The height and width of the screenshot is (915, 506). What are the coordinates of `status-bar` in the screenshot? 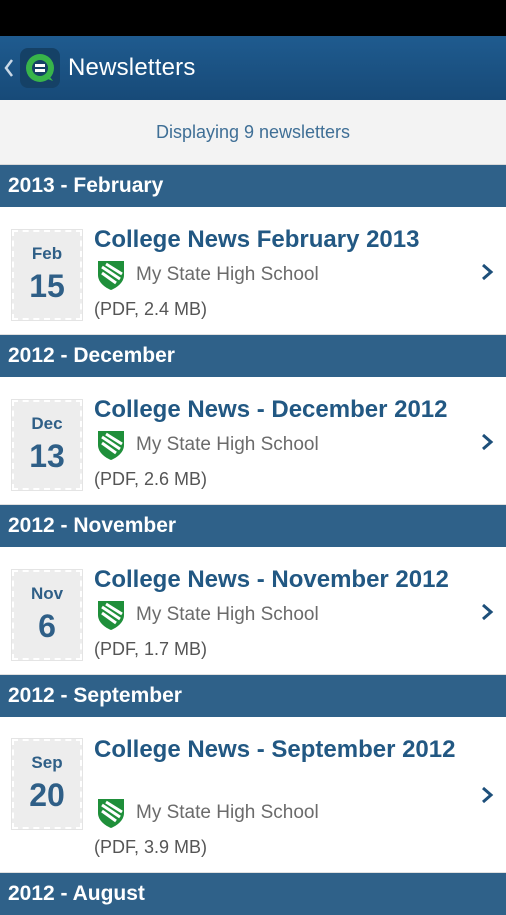 It's located at (253, 18).